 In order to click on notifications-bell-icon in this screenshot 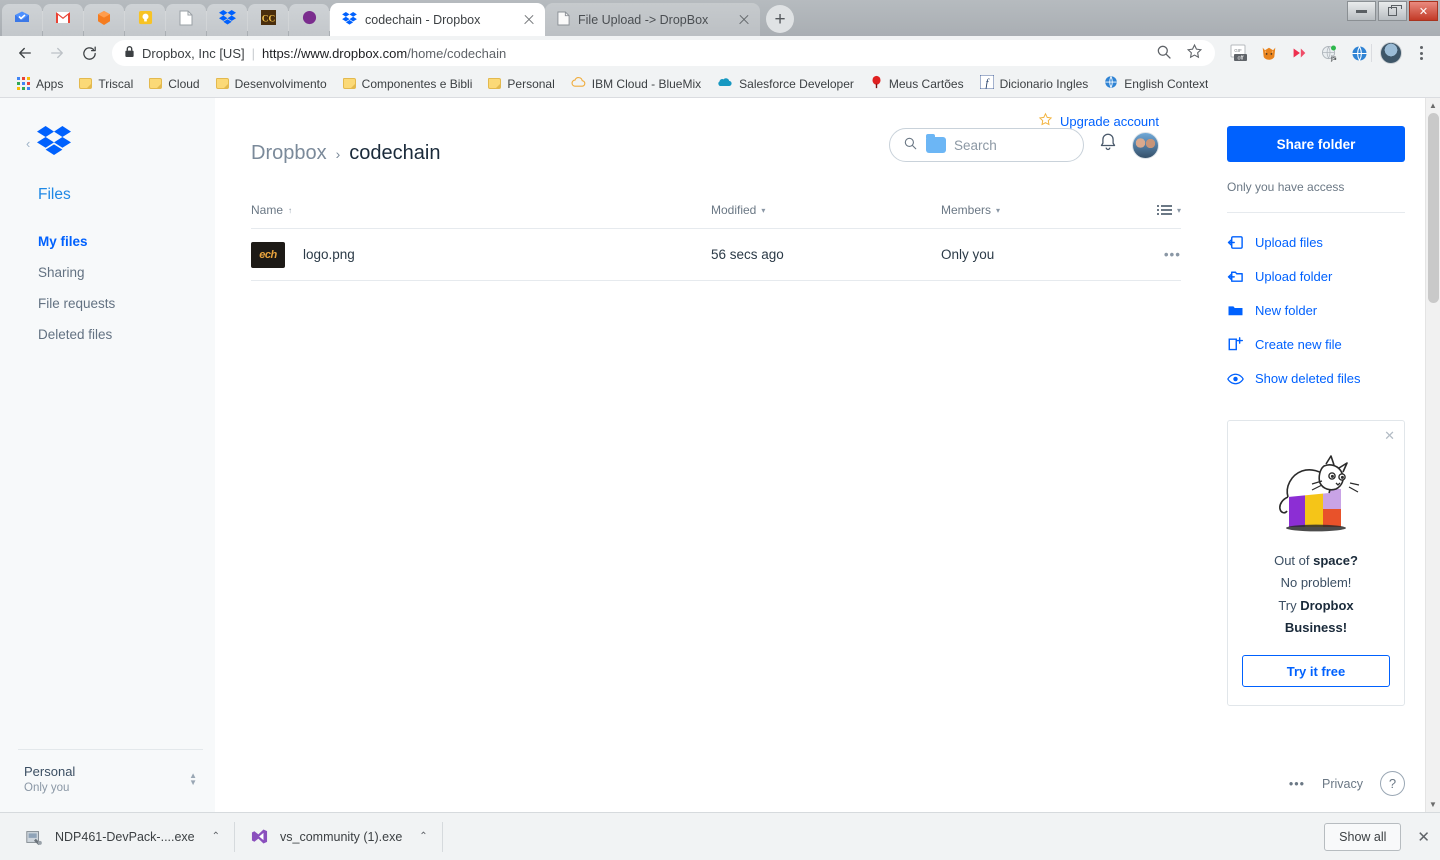, I will do `click(1108, 145)`.